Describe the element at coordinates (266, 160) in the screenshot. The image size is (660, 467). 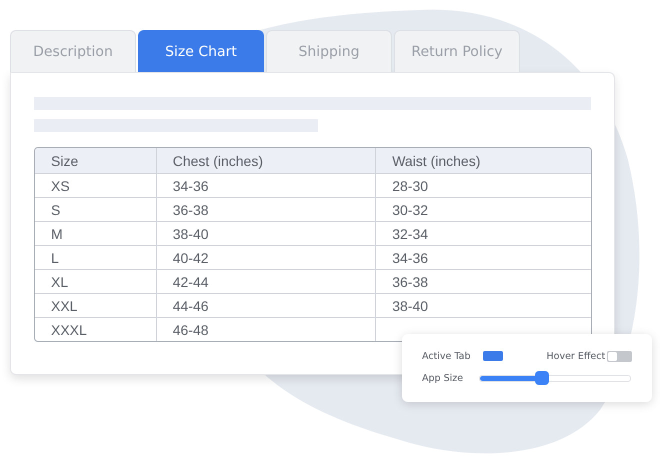
I see `column-header: Chest (inches)` at that location.